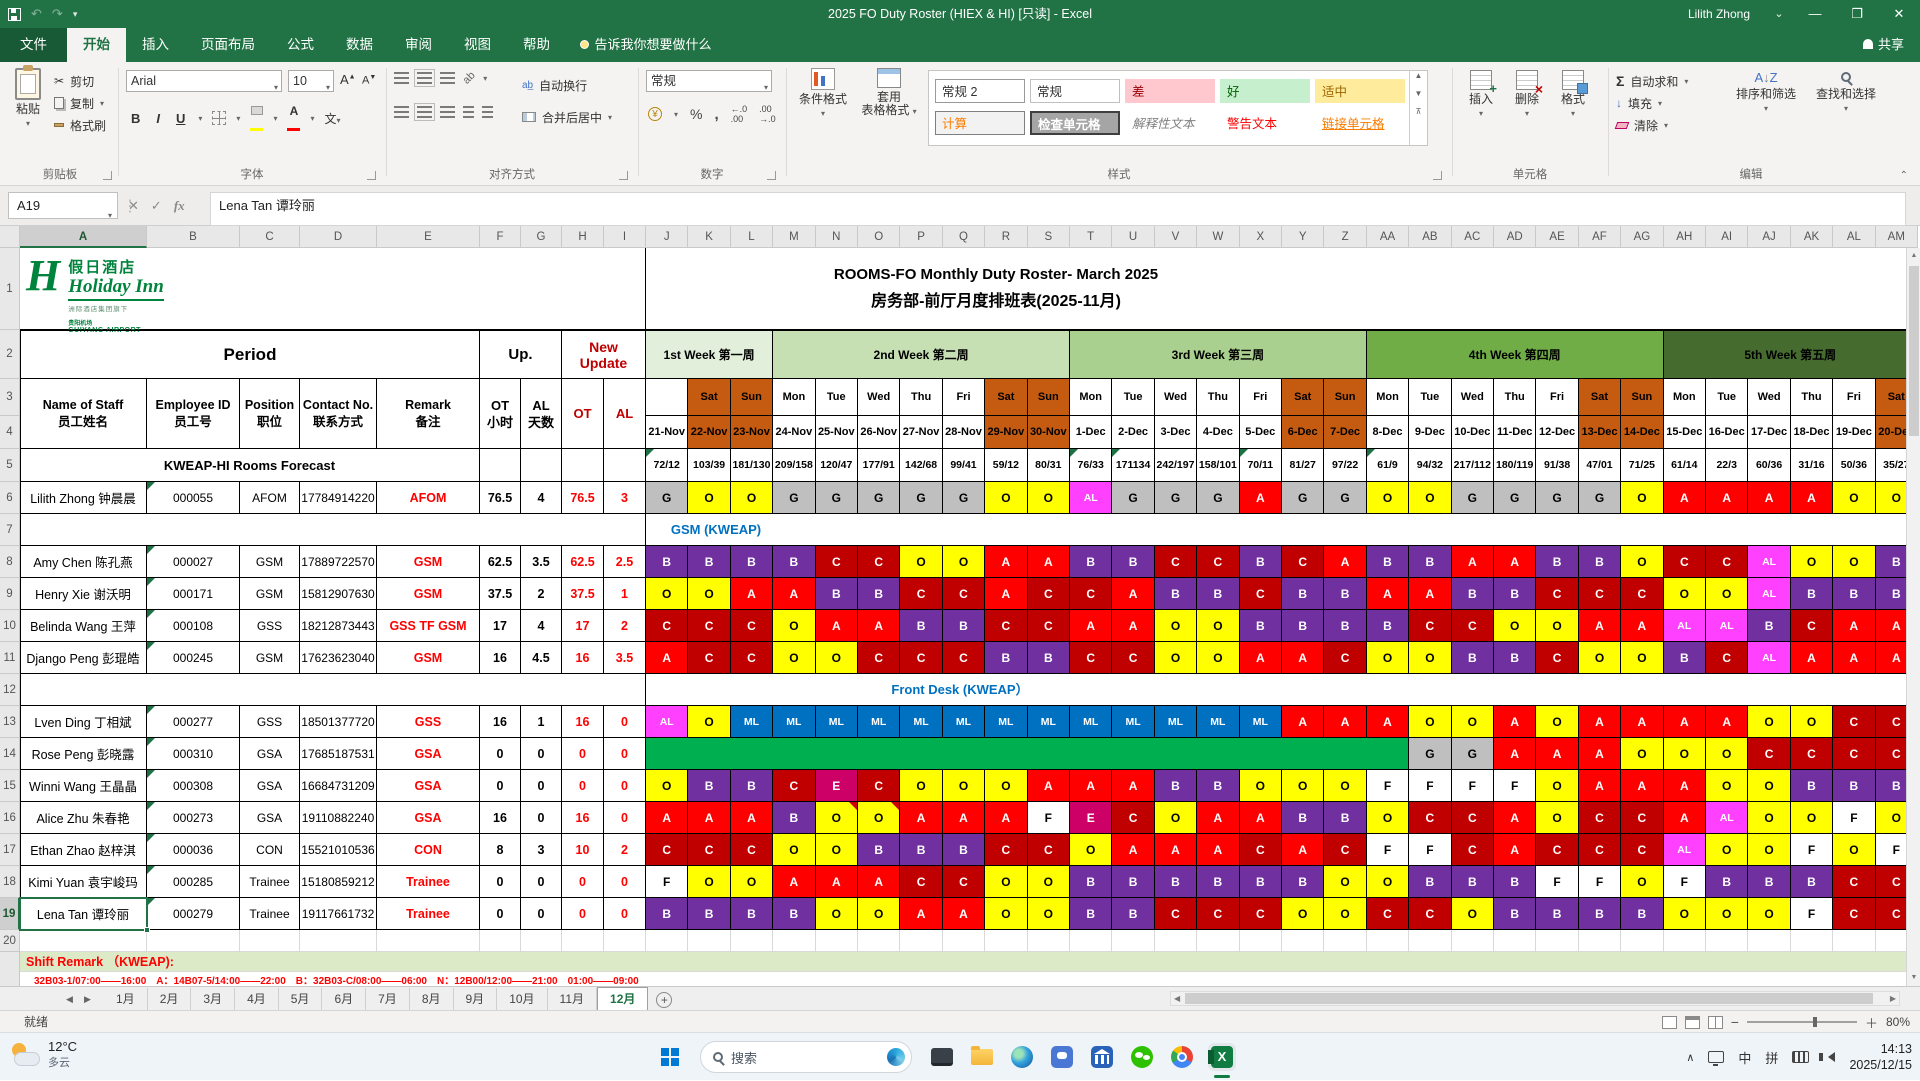  Describe the element at coordinates (158, 118) in the screenshot. I see `italic-button: I` at that location.